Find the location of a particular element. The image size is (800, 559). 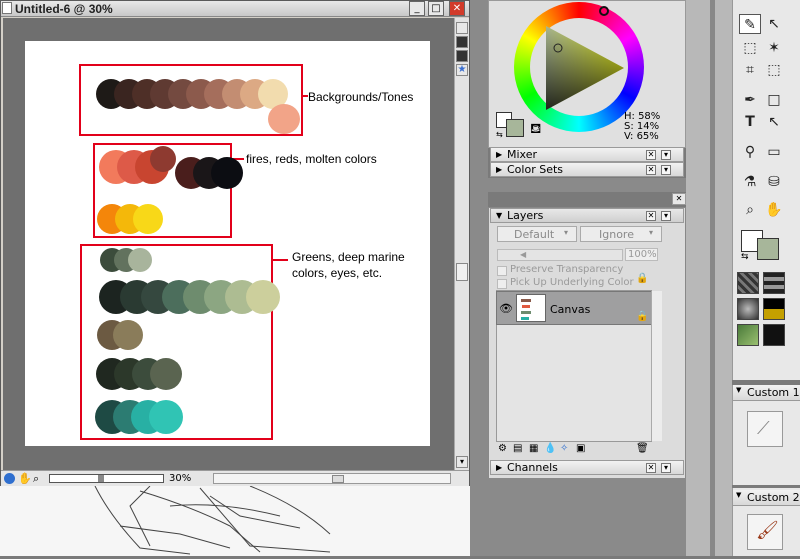

pick-up-underlying-checkbox is located at coordinates (502, 284).